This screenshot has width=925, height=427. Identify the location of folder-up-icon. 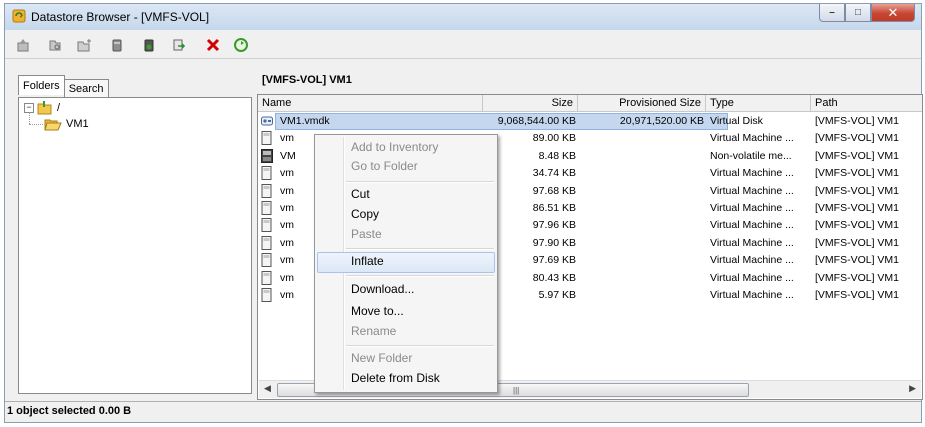
(23, 45).